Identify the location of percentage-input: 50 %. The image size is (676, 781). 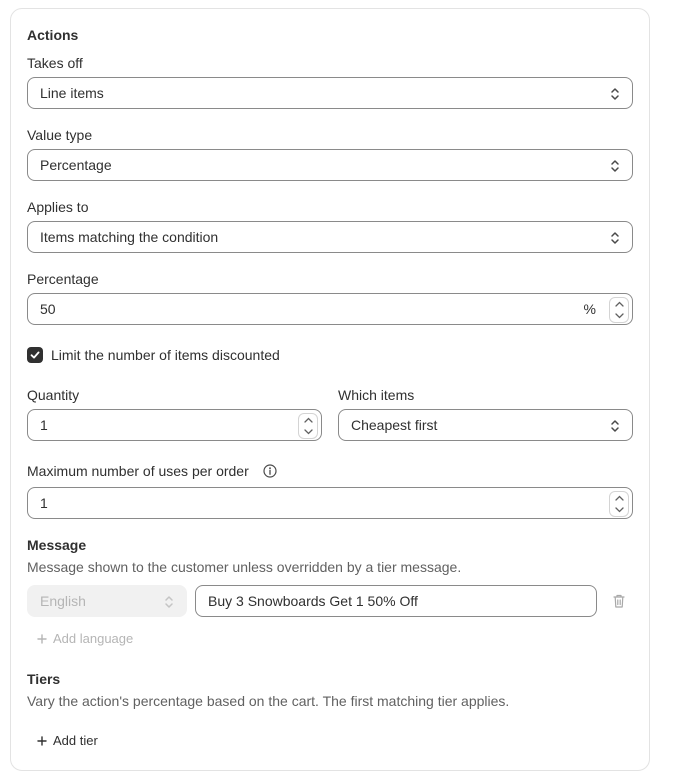
(330, 309).